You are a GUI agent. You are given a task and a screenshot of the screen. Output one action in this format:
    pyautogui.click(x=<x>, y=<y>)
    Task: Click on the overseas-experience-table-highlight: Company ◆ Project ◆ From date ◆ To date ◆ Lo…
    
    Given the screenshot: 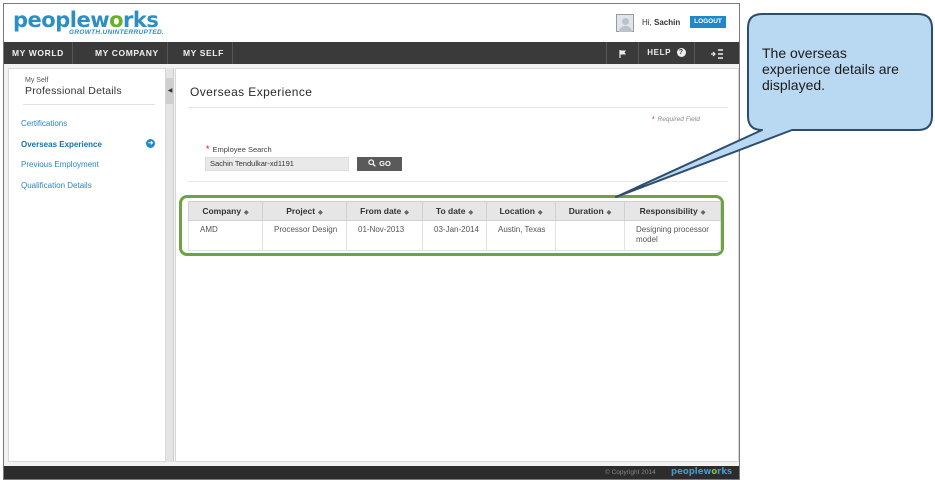 What is the action you would take?
    pyautogui.click(x=451, y=225)
    